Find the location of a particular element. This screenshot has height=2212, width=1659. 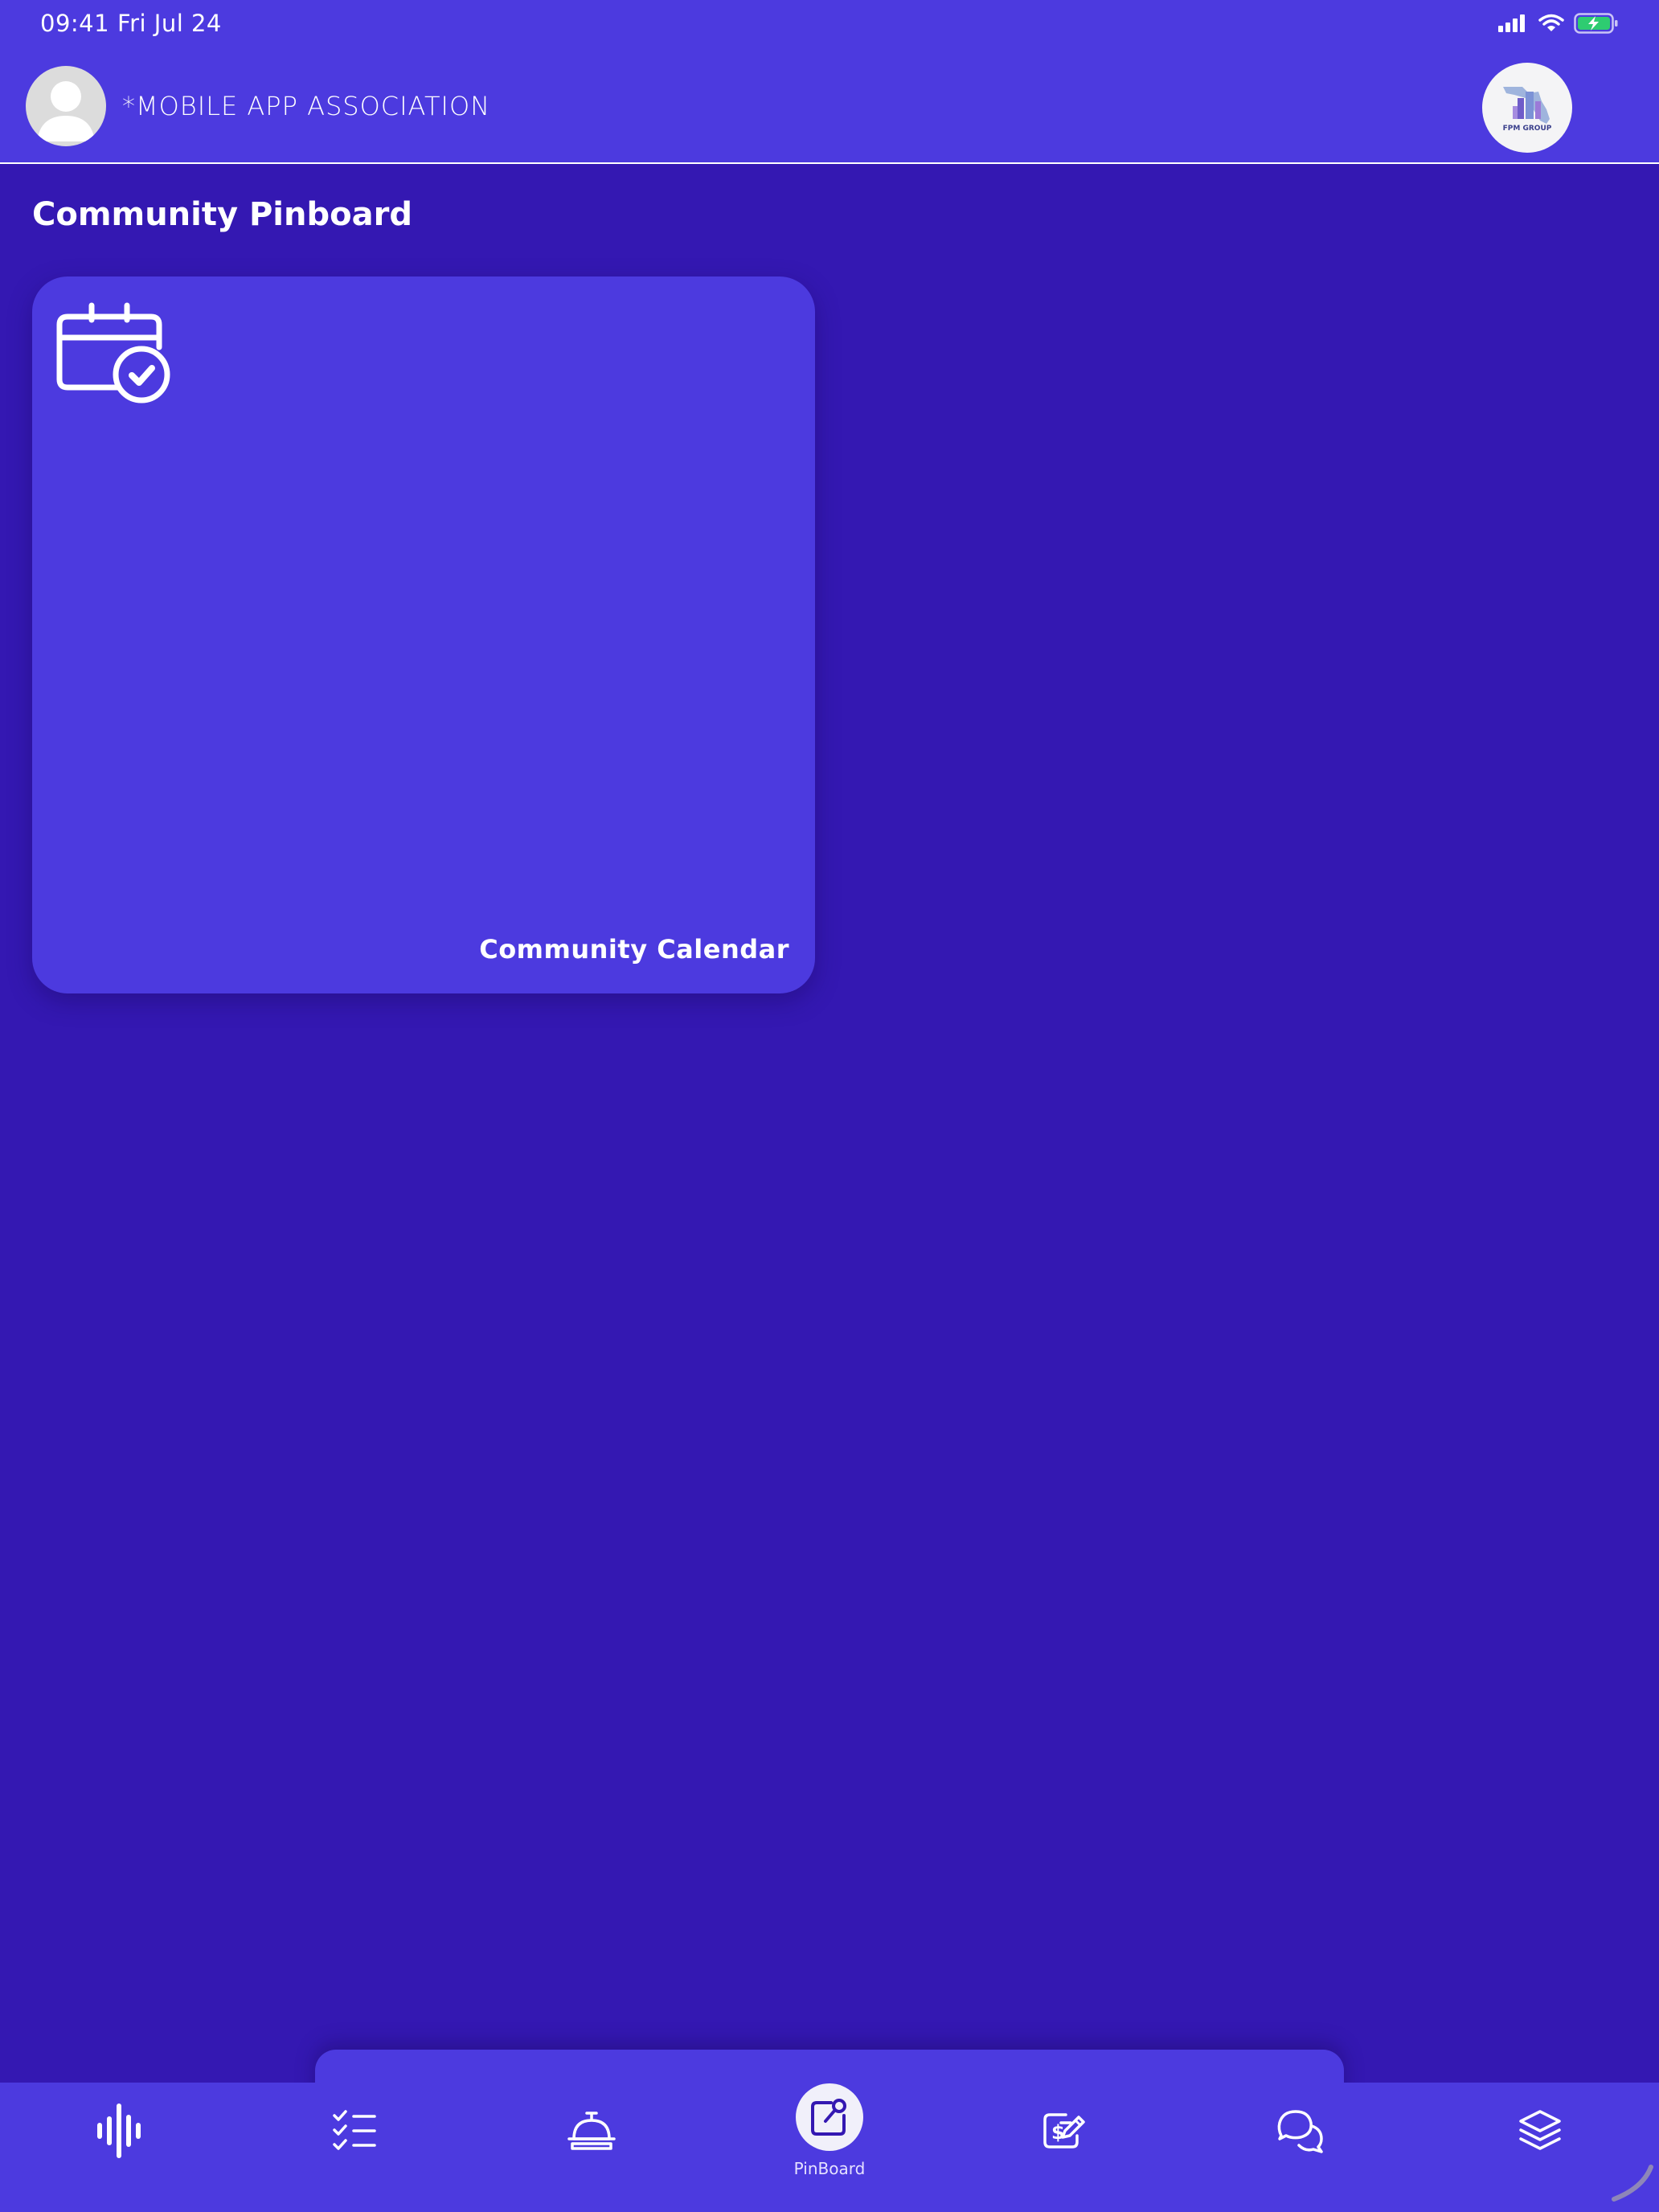

tab-payments: $ is located at coordinates (1064, 2131).